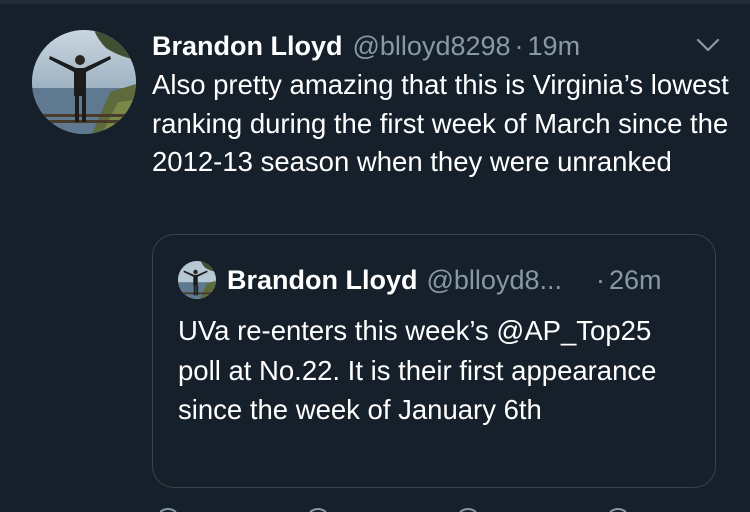  I want to click on tweet-menu-button, so click(708, 45).